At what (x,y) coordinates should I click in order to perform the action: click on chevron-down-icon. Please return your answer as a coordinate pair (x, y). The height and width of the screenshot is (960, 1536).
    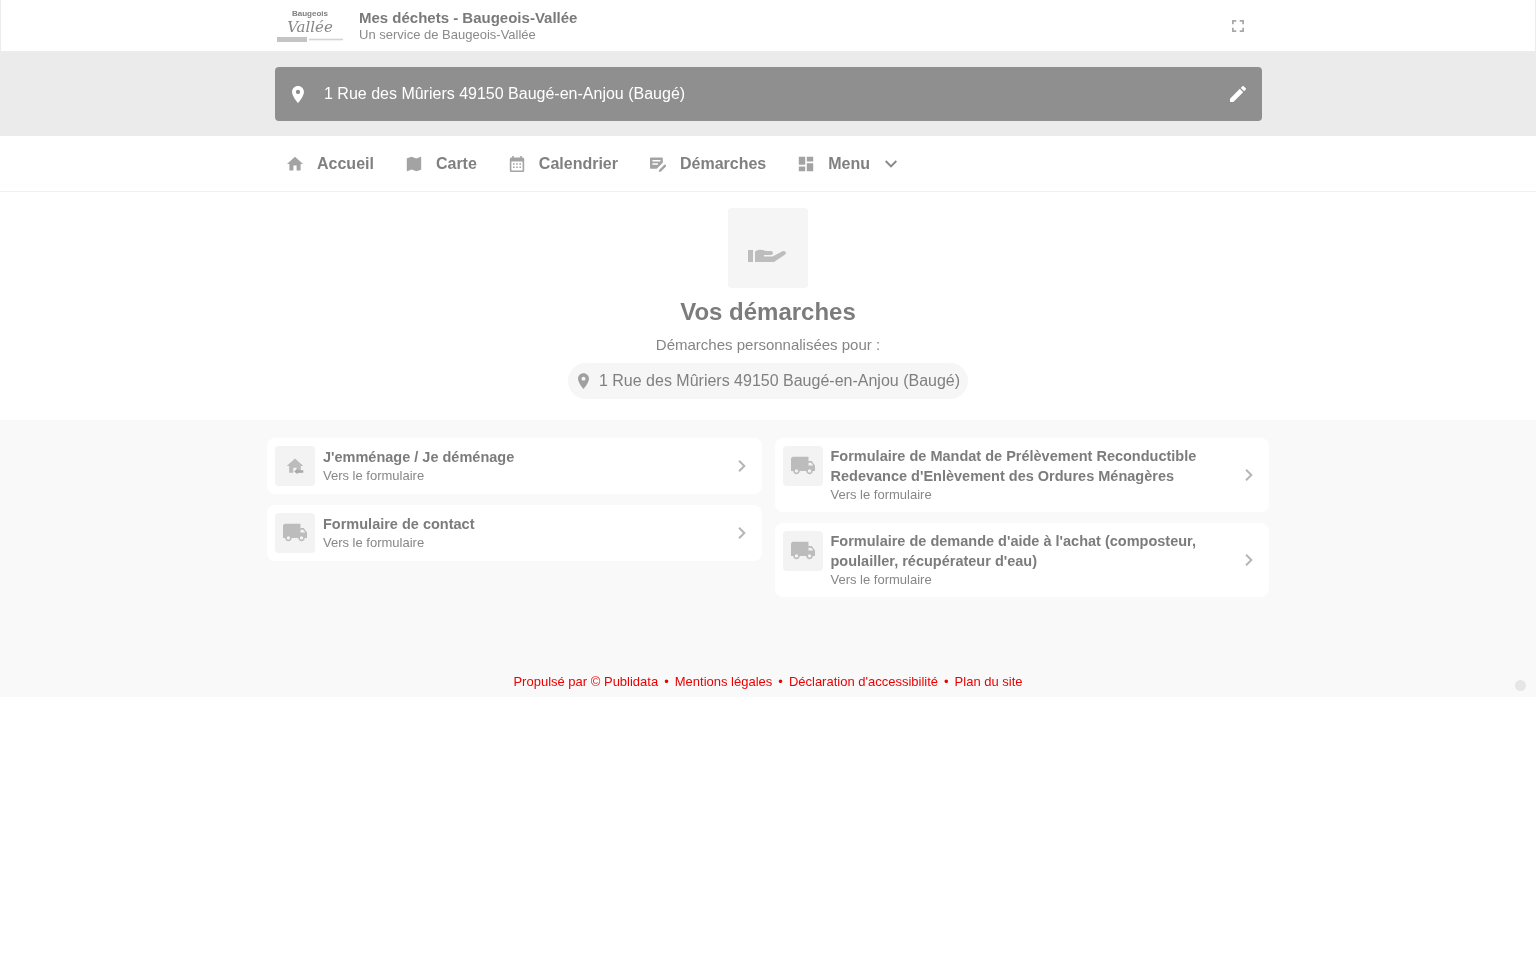
    Looking at the image, I should click on (891, 163).